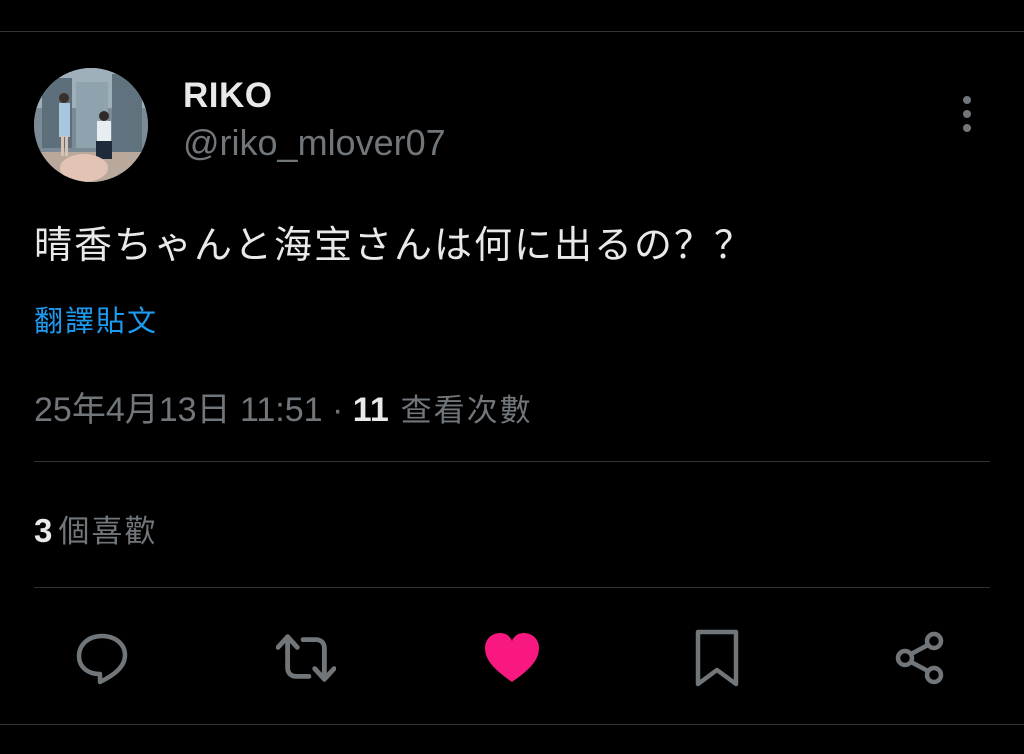 The width and height of the screenshot is (1024, 754). I want to click on translate-post-link: 翻譯貼文, so click(96, 319).